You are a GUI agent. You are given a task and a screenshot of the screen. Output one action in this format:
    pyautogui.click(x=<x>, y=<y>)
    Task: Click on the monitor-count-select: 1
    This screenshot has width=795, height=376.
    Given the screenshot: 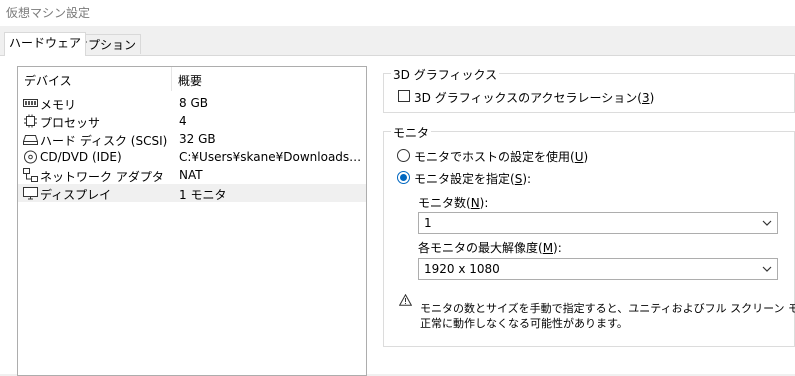 What is the action you would take?
    pyautogui.click(x=598, y=223)
    